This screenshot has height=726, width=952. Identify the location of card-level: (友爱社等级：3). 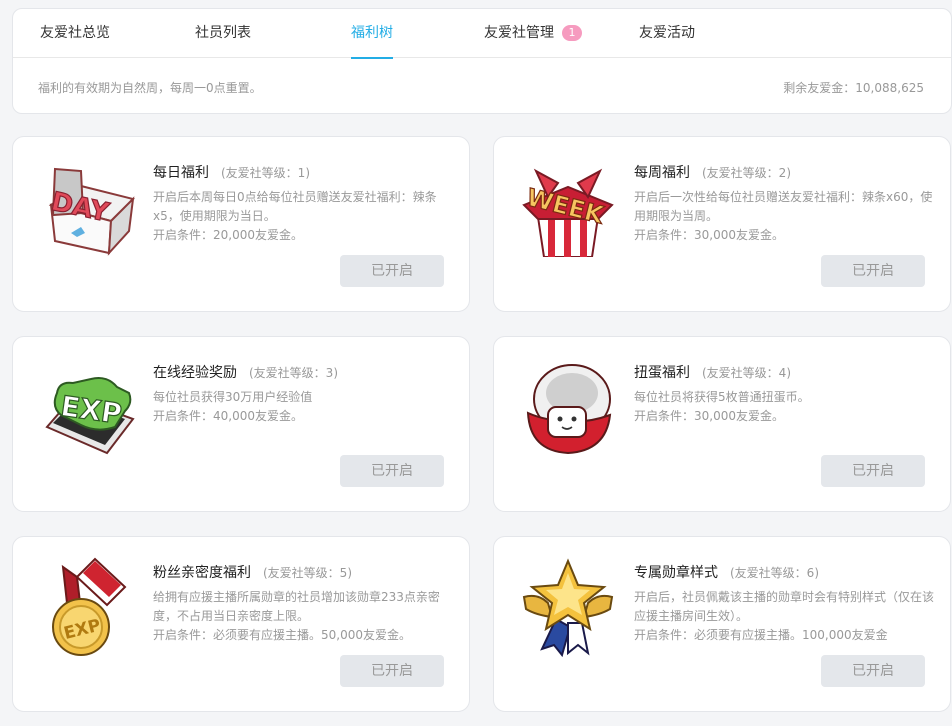
(293, 373).